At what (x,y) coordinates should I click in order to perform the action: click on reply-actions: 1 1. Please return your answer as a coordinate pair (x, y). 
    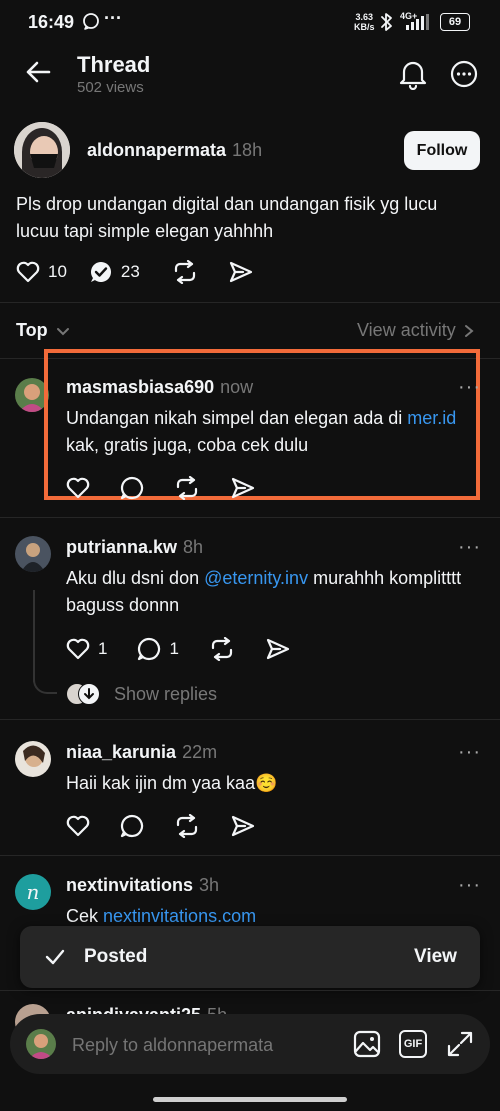
    Looking at the image, I should click on (193, 649).